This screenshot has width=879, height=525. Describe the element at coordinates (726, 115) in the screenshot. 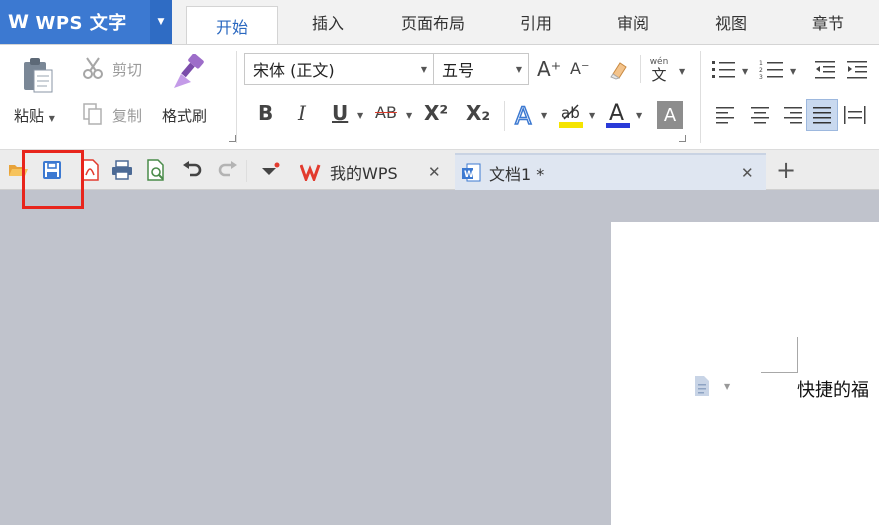

I see `align-left-icon` at that location.